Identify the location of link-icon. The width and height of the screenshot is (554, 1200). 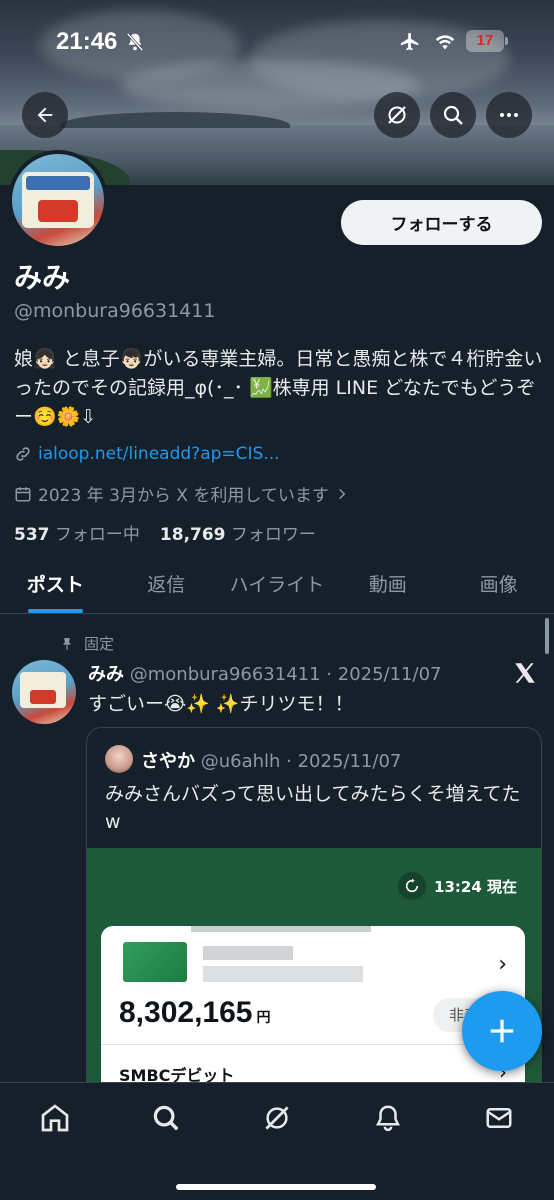
(23, 454).